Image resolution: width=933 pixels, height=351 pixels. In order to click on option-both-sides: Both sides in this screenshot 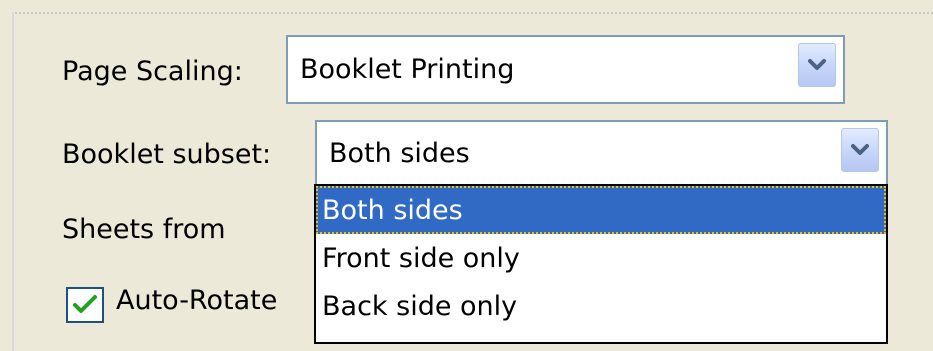, I will do `click(601, 210)`.